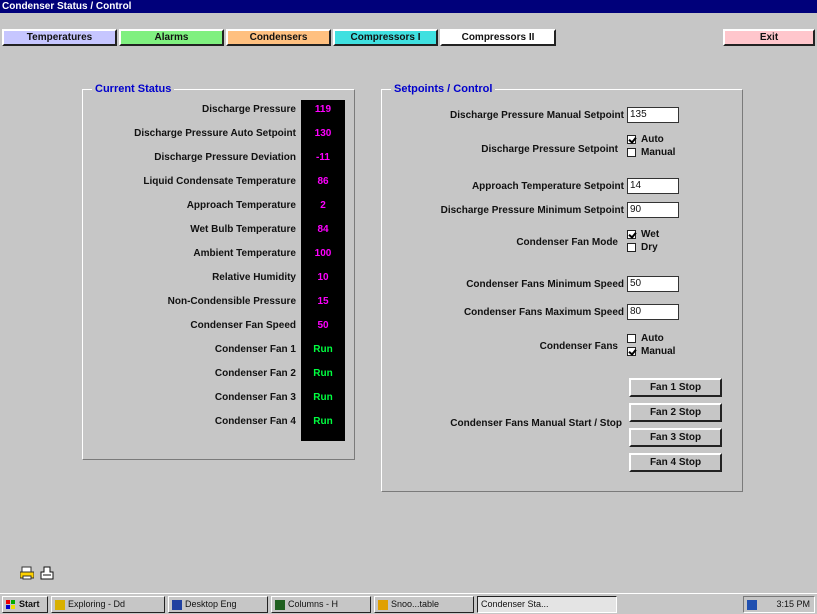 Image resolution: width=817 pixels, height=614 pixels. What do you see at coordinates (675, 462) in the screenshot?
I see `fan-4-stop-button: Fan 4 Stop` at bounding box center [675, 462].